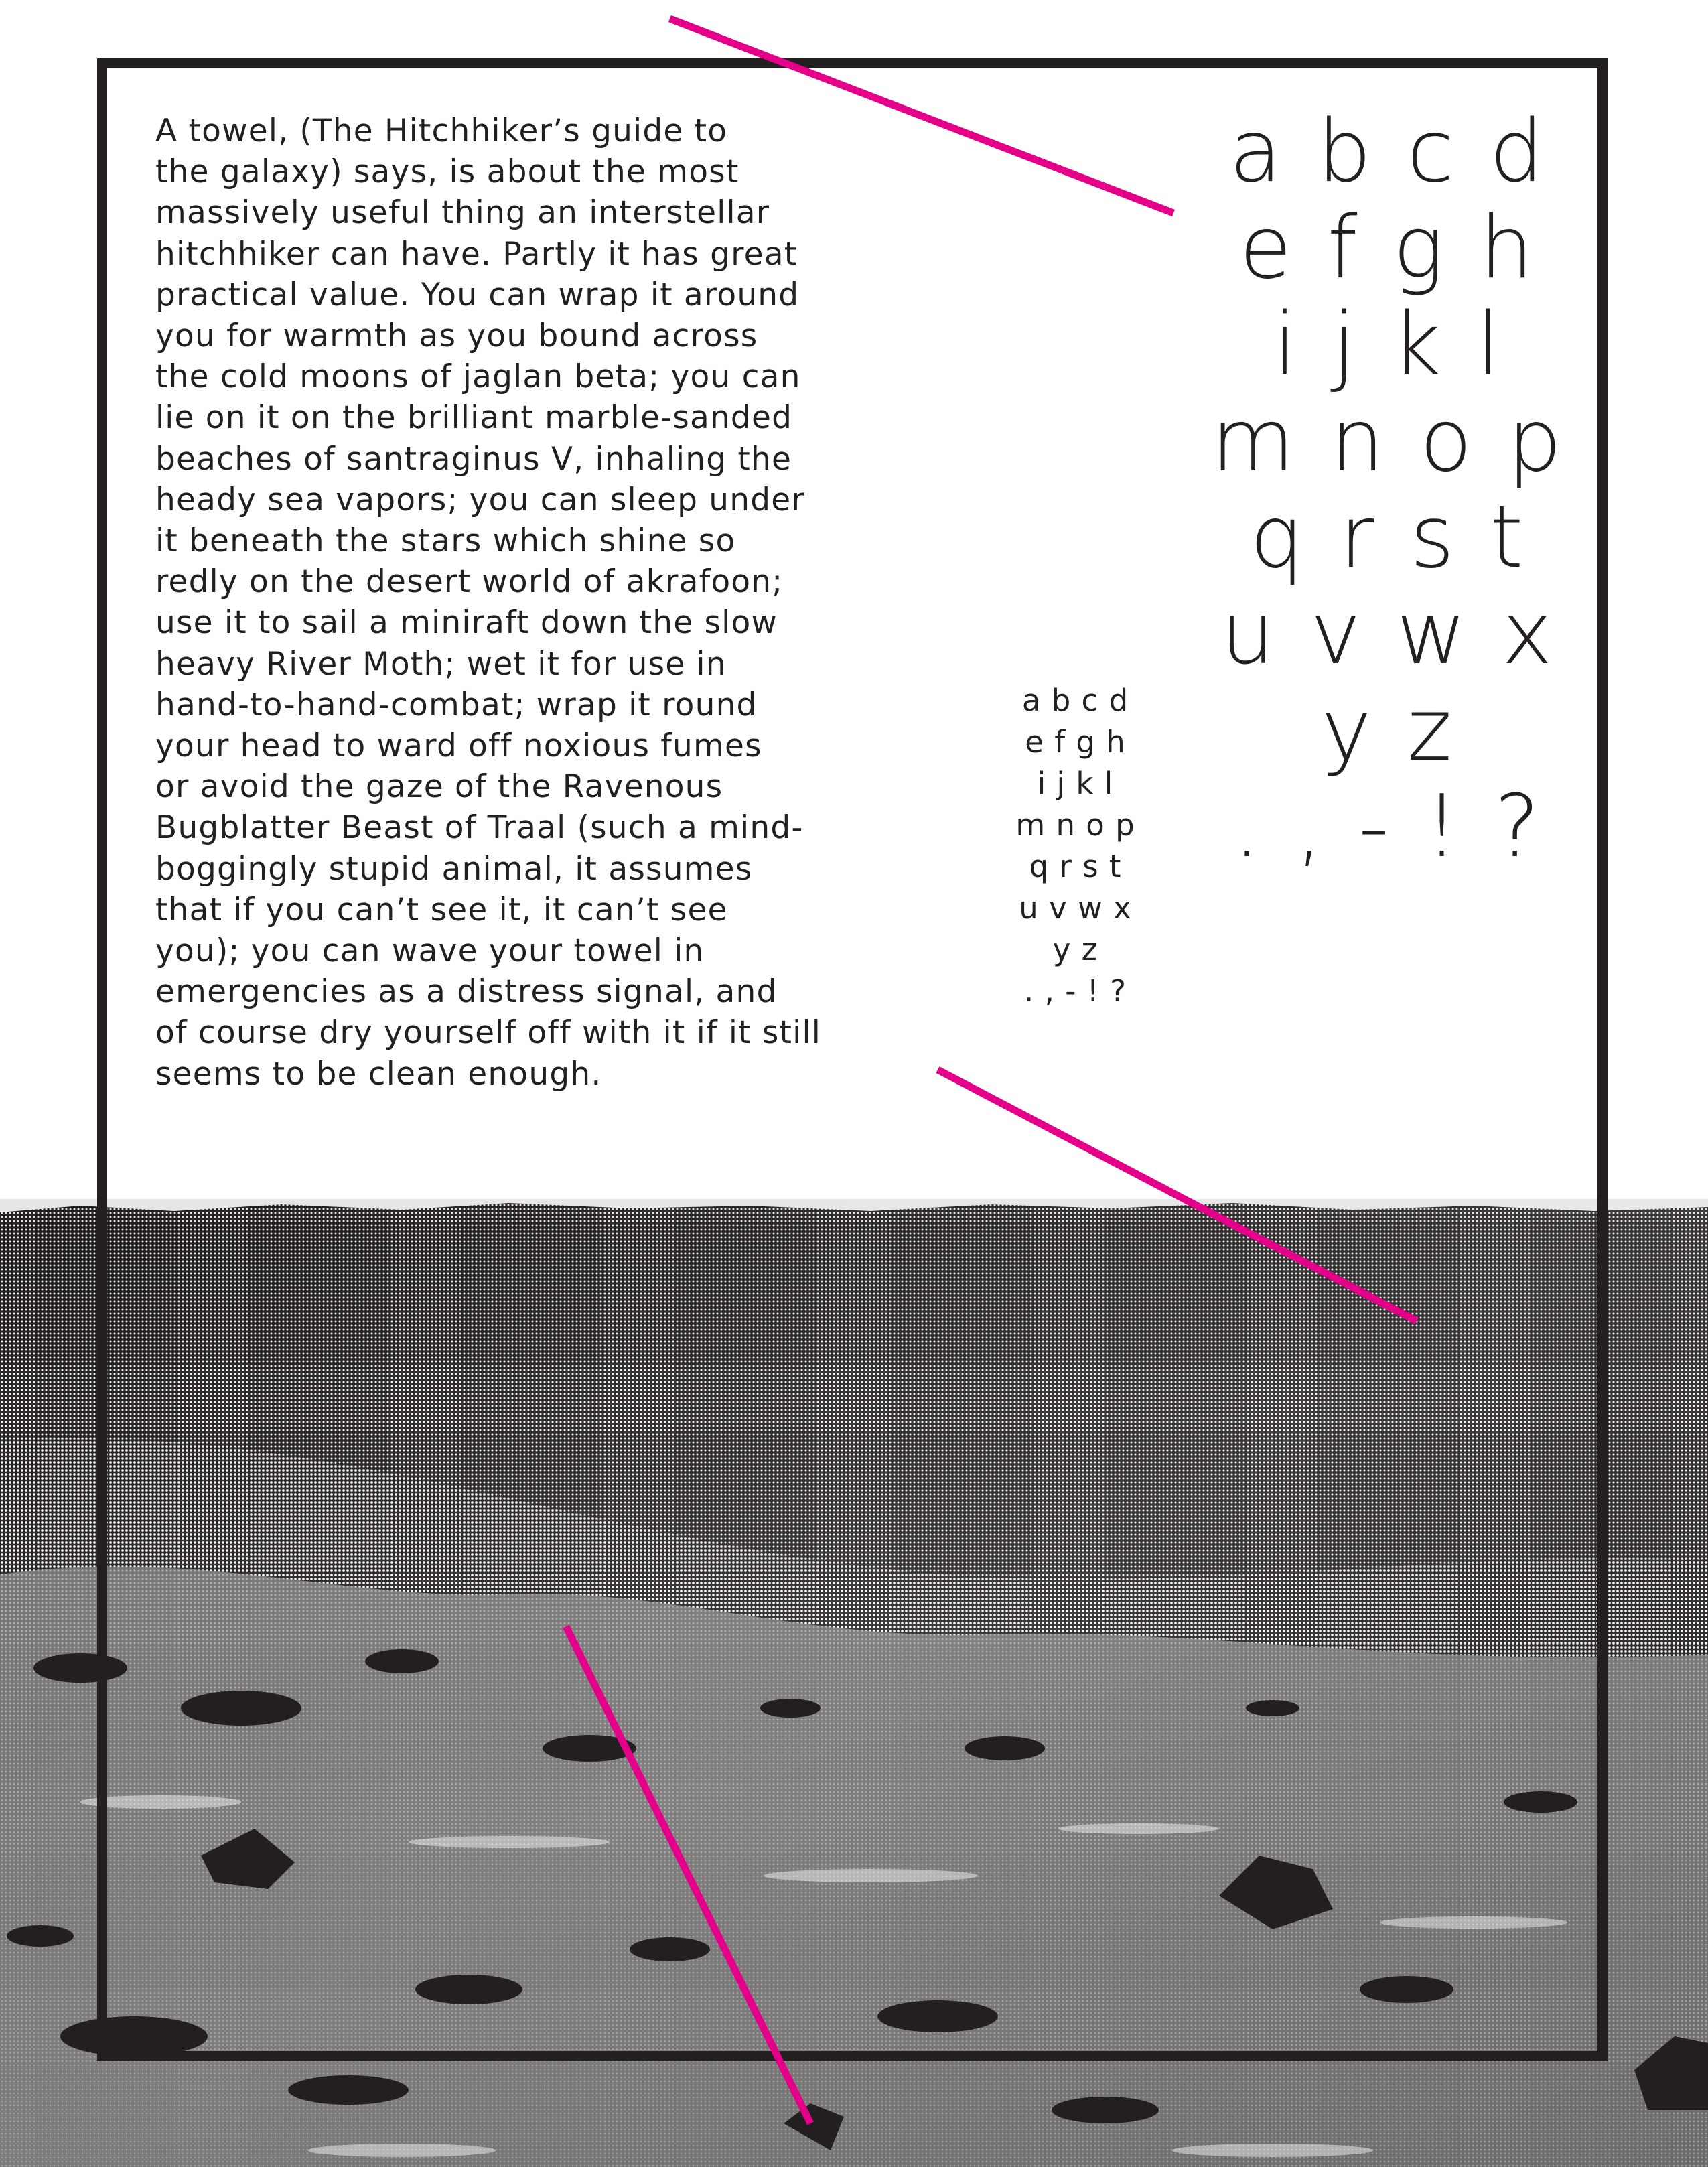 The width and height of the screenshot is (1708, 2167). I want to click on body-text-line: heady sea vapors; you can sleep under, so click(480, 499).